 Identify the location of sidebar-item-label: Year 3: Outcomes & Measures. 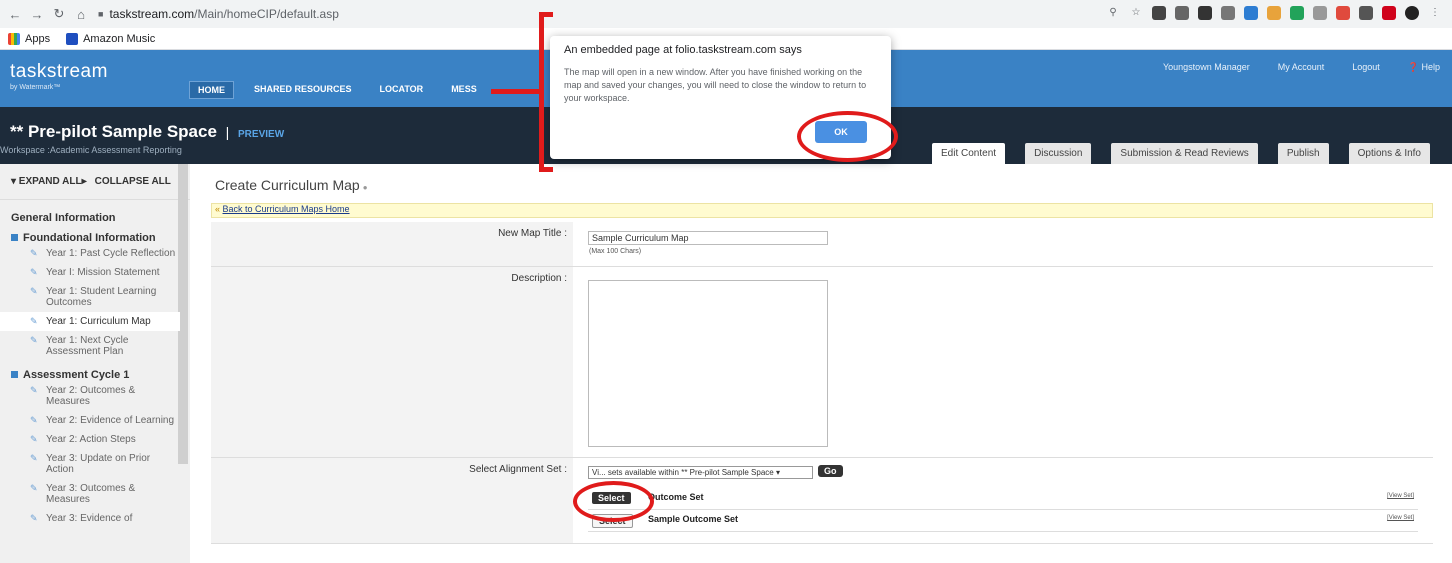
(91, 494).